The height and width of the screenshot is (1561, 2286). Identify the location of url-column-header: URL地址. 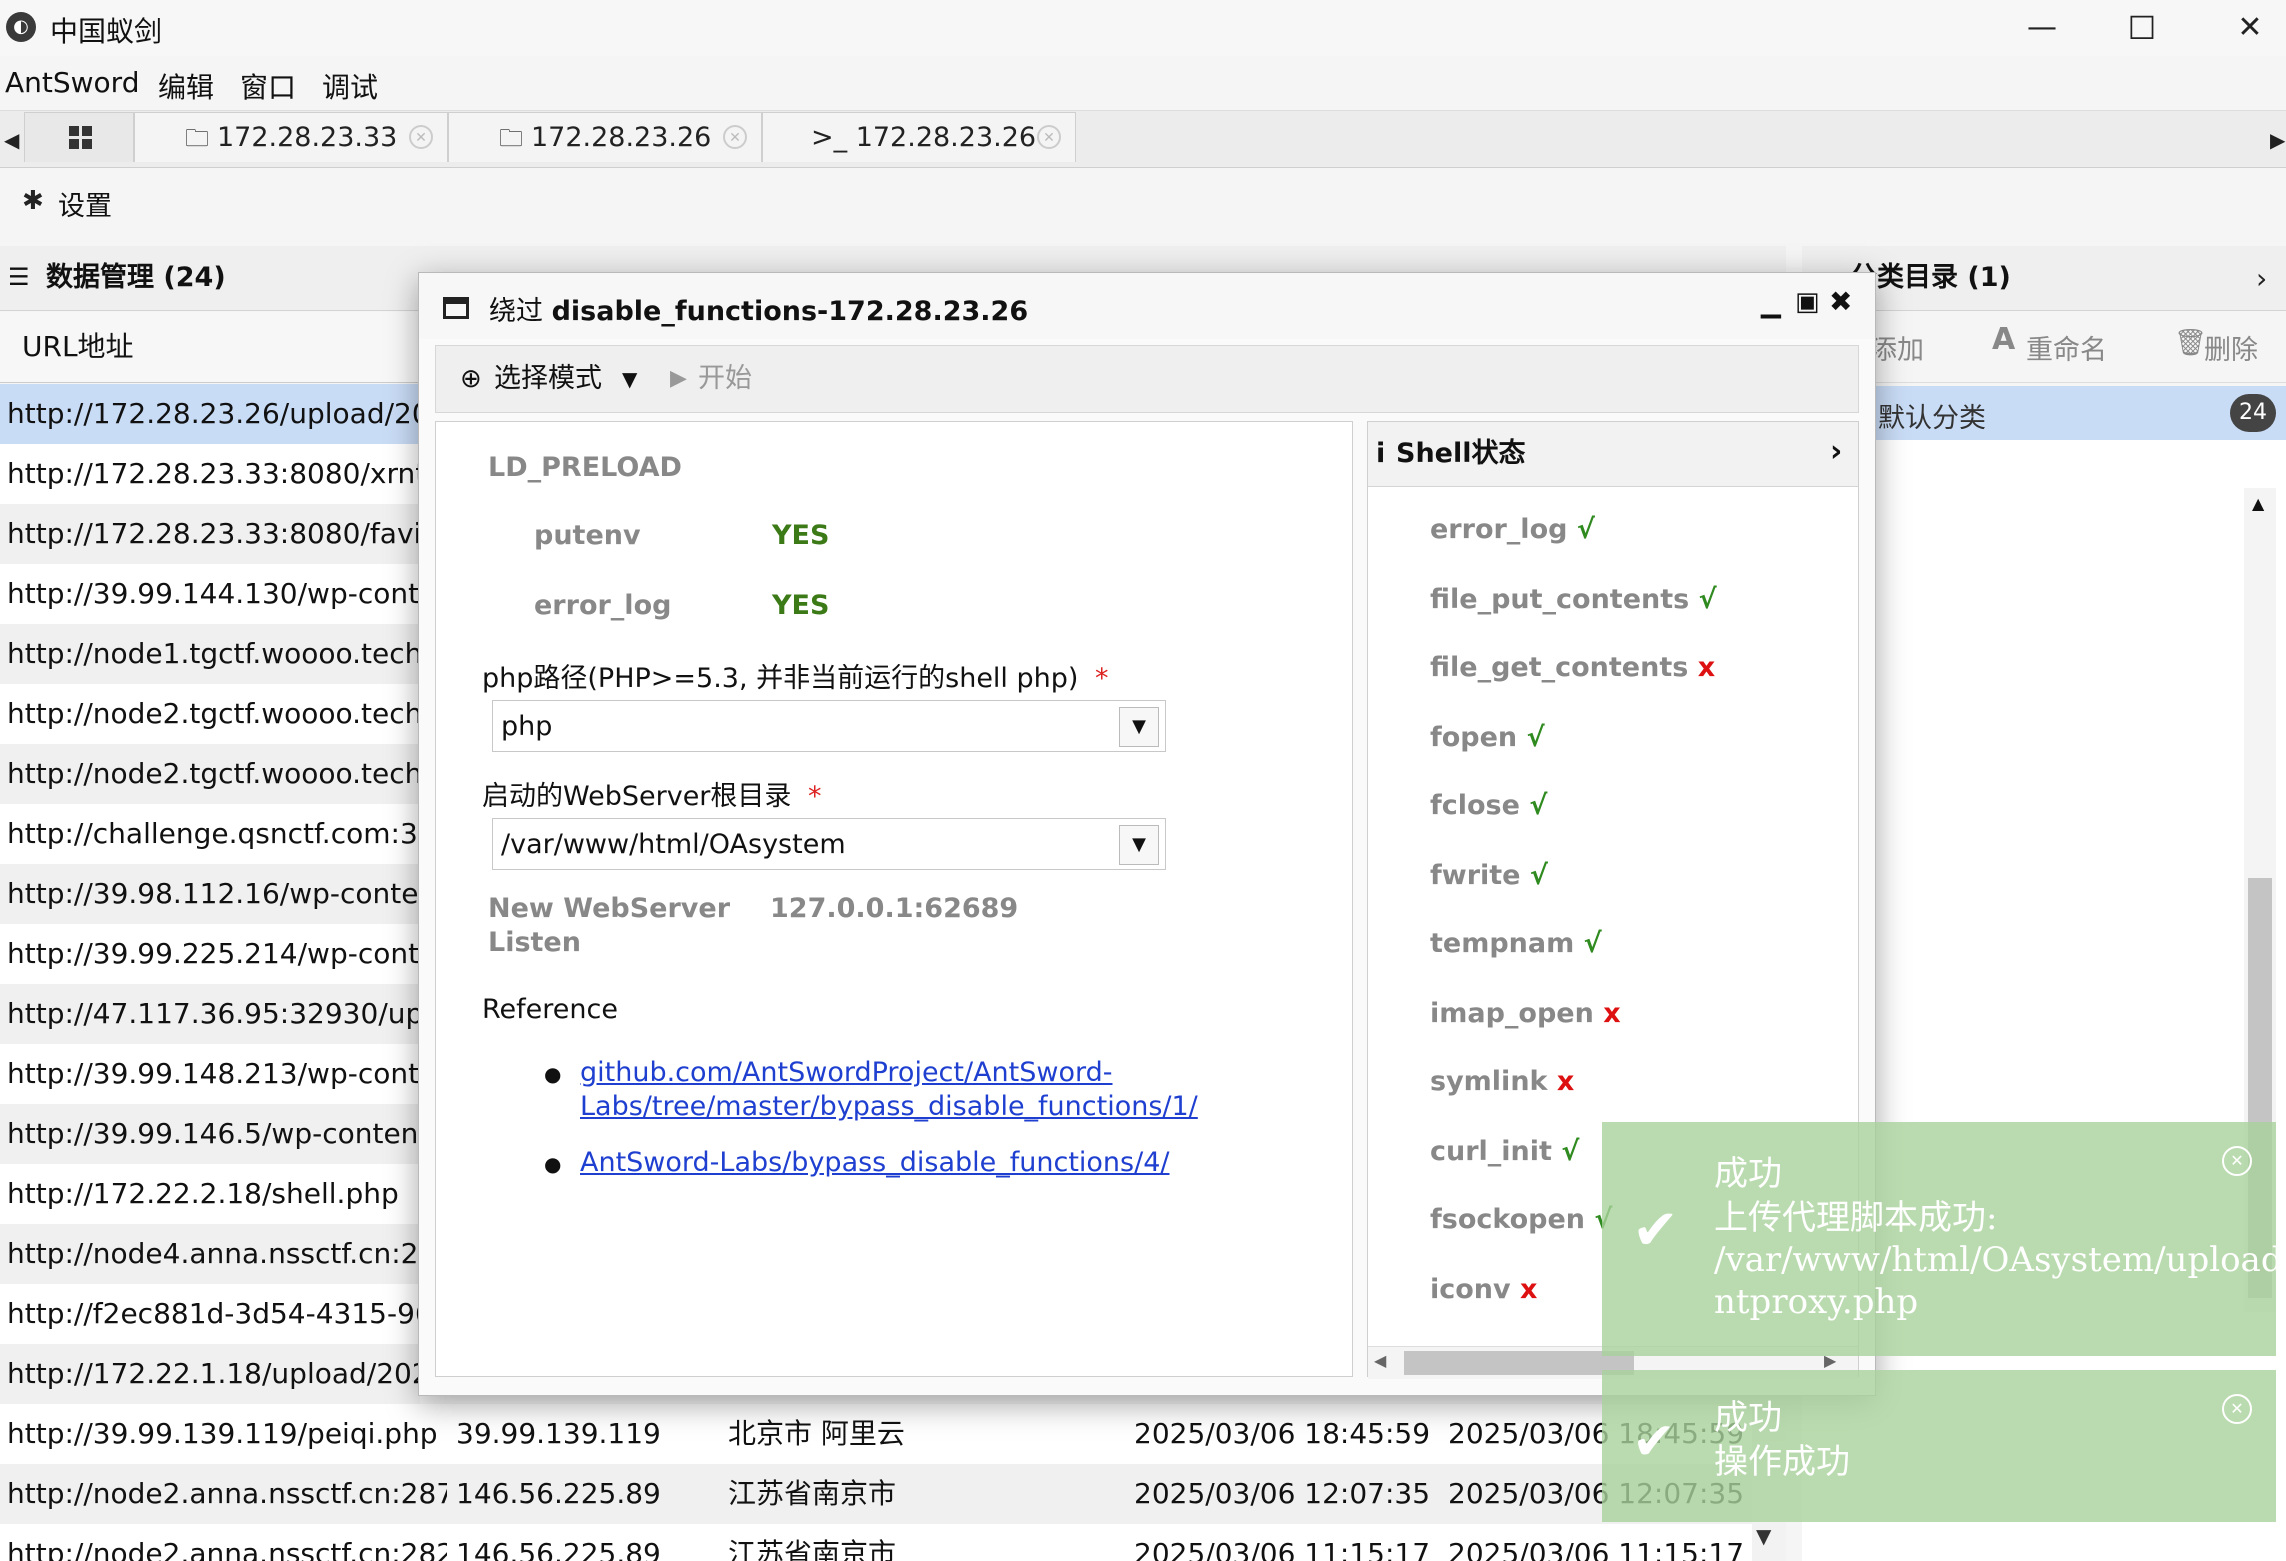
(210, 347).